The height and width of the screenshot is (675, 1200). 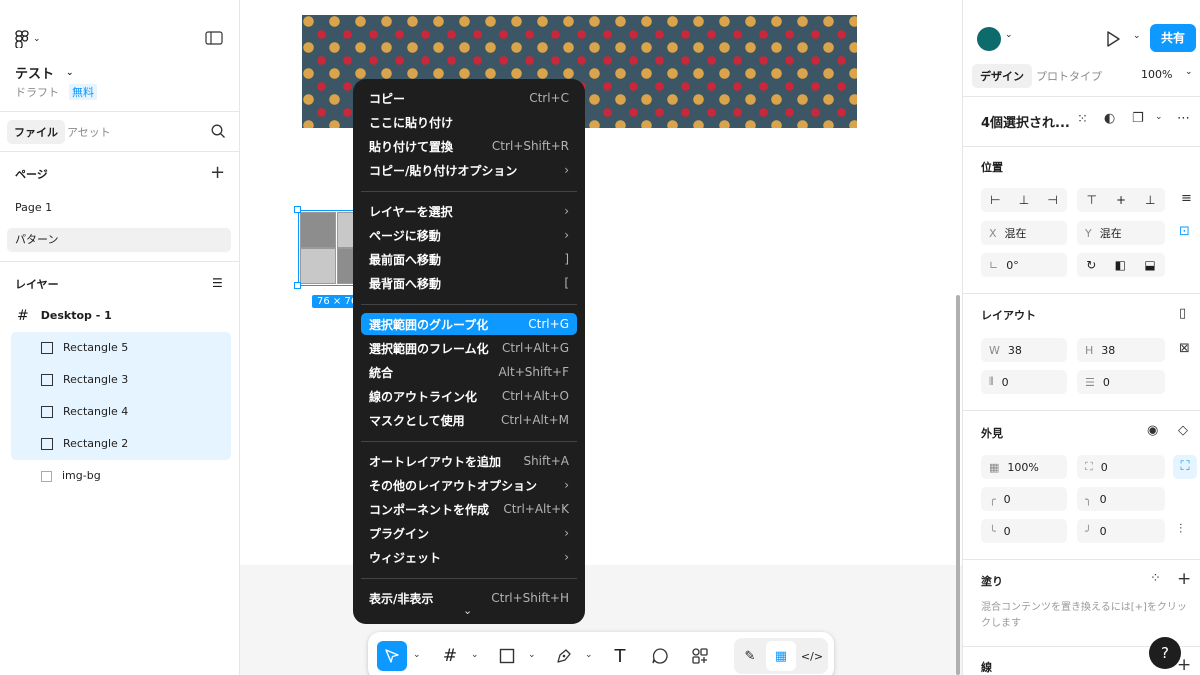 What do you see at coordinates (1109, 118) in the screenshot?
I see `mask-icon: ◐` at bounding box center [1109, 118].